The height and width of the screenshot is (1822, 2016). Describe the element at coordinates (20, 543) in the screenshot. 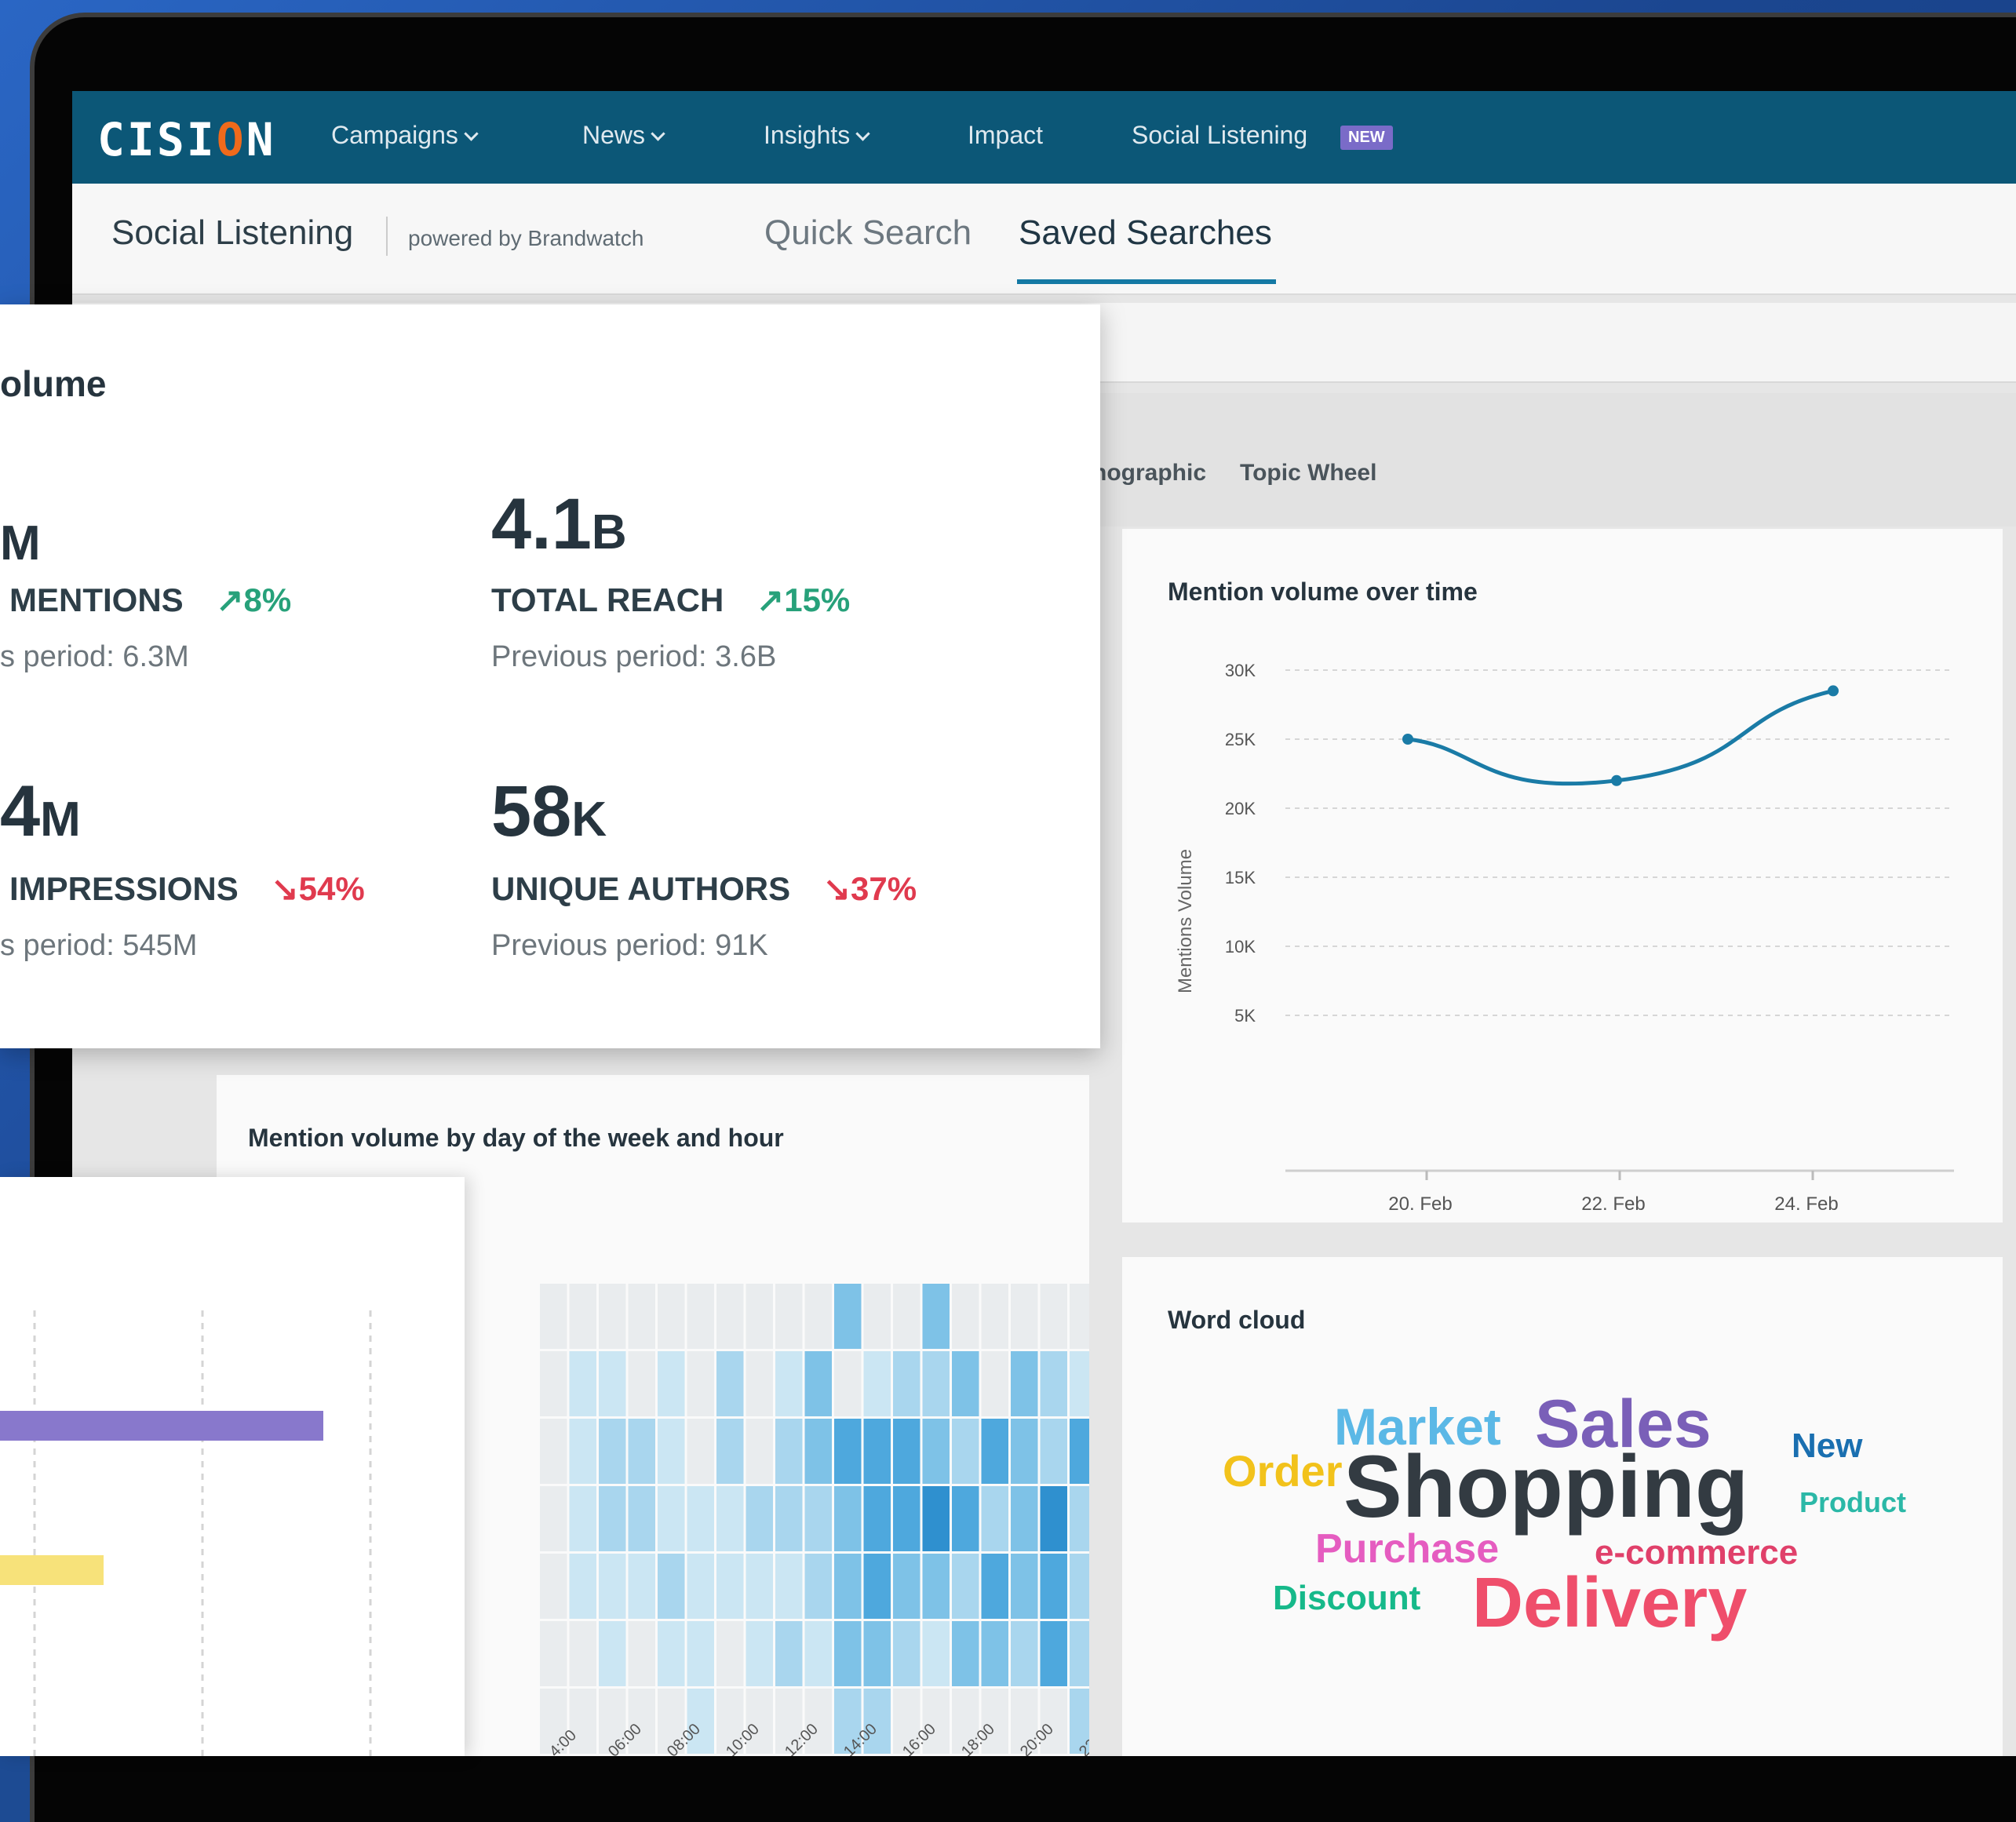

I see `mentions-value-text: M` at that location.